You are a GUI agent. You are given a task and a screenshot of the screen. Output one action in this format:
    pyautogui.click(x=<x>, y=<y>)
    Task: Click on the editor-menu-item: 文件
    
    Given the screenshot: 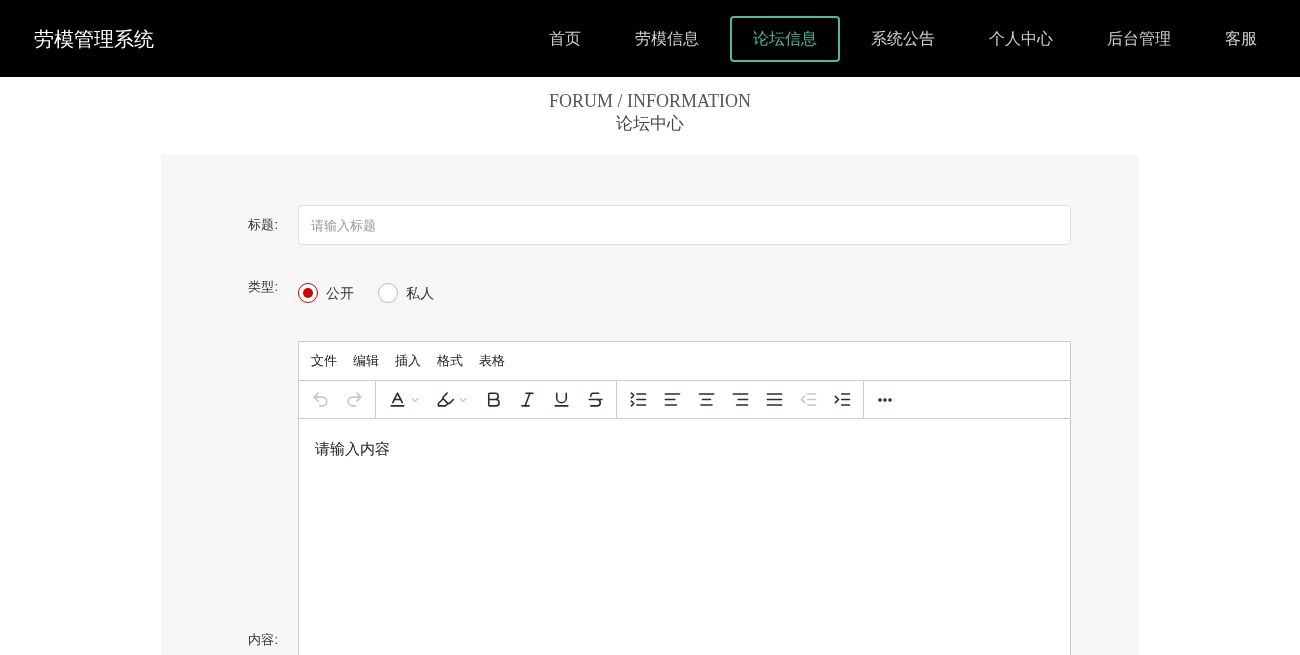 What is the action you would take?
    pyautogui.click(x=324, y=361)
    